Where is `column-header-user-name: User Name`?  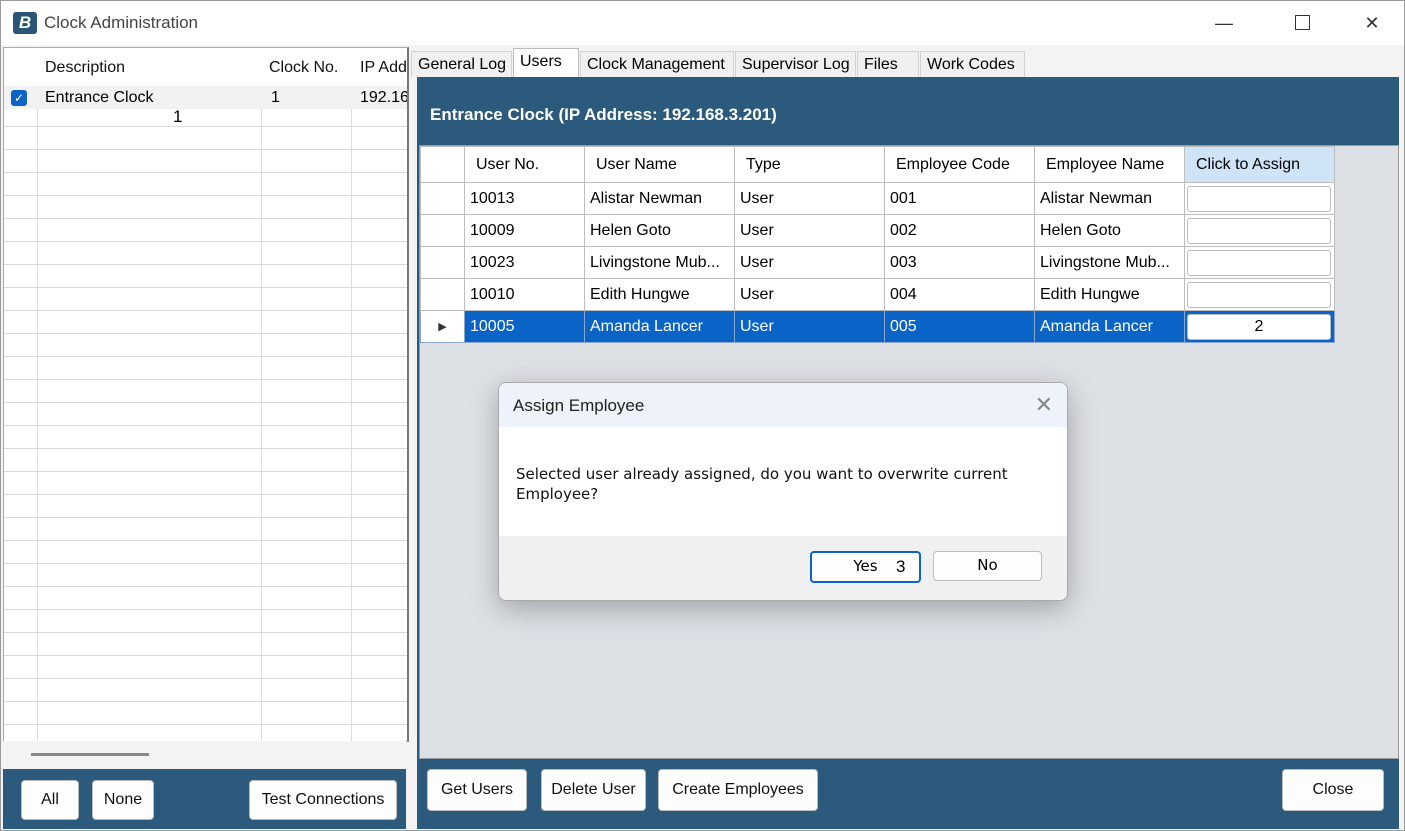
column-header-user-name: User Name is located at coordinates (659, 164).